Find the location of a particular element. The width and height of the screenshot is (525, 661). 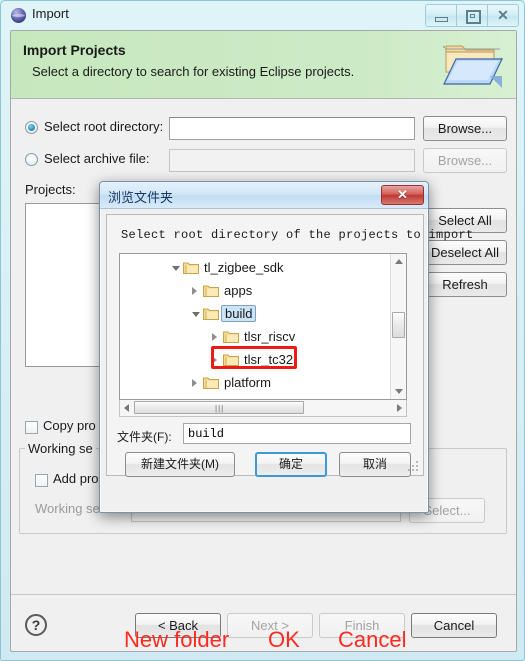

folder-name-input is located at coordinates (297, 433).